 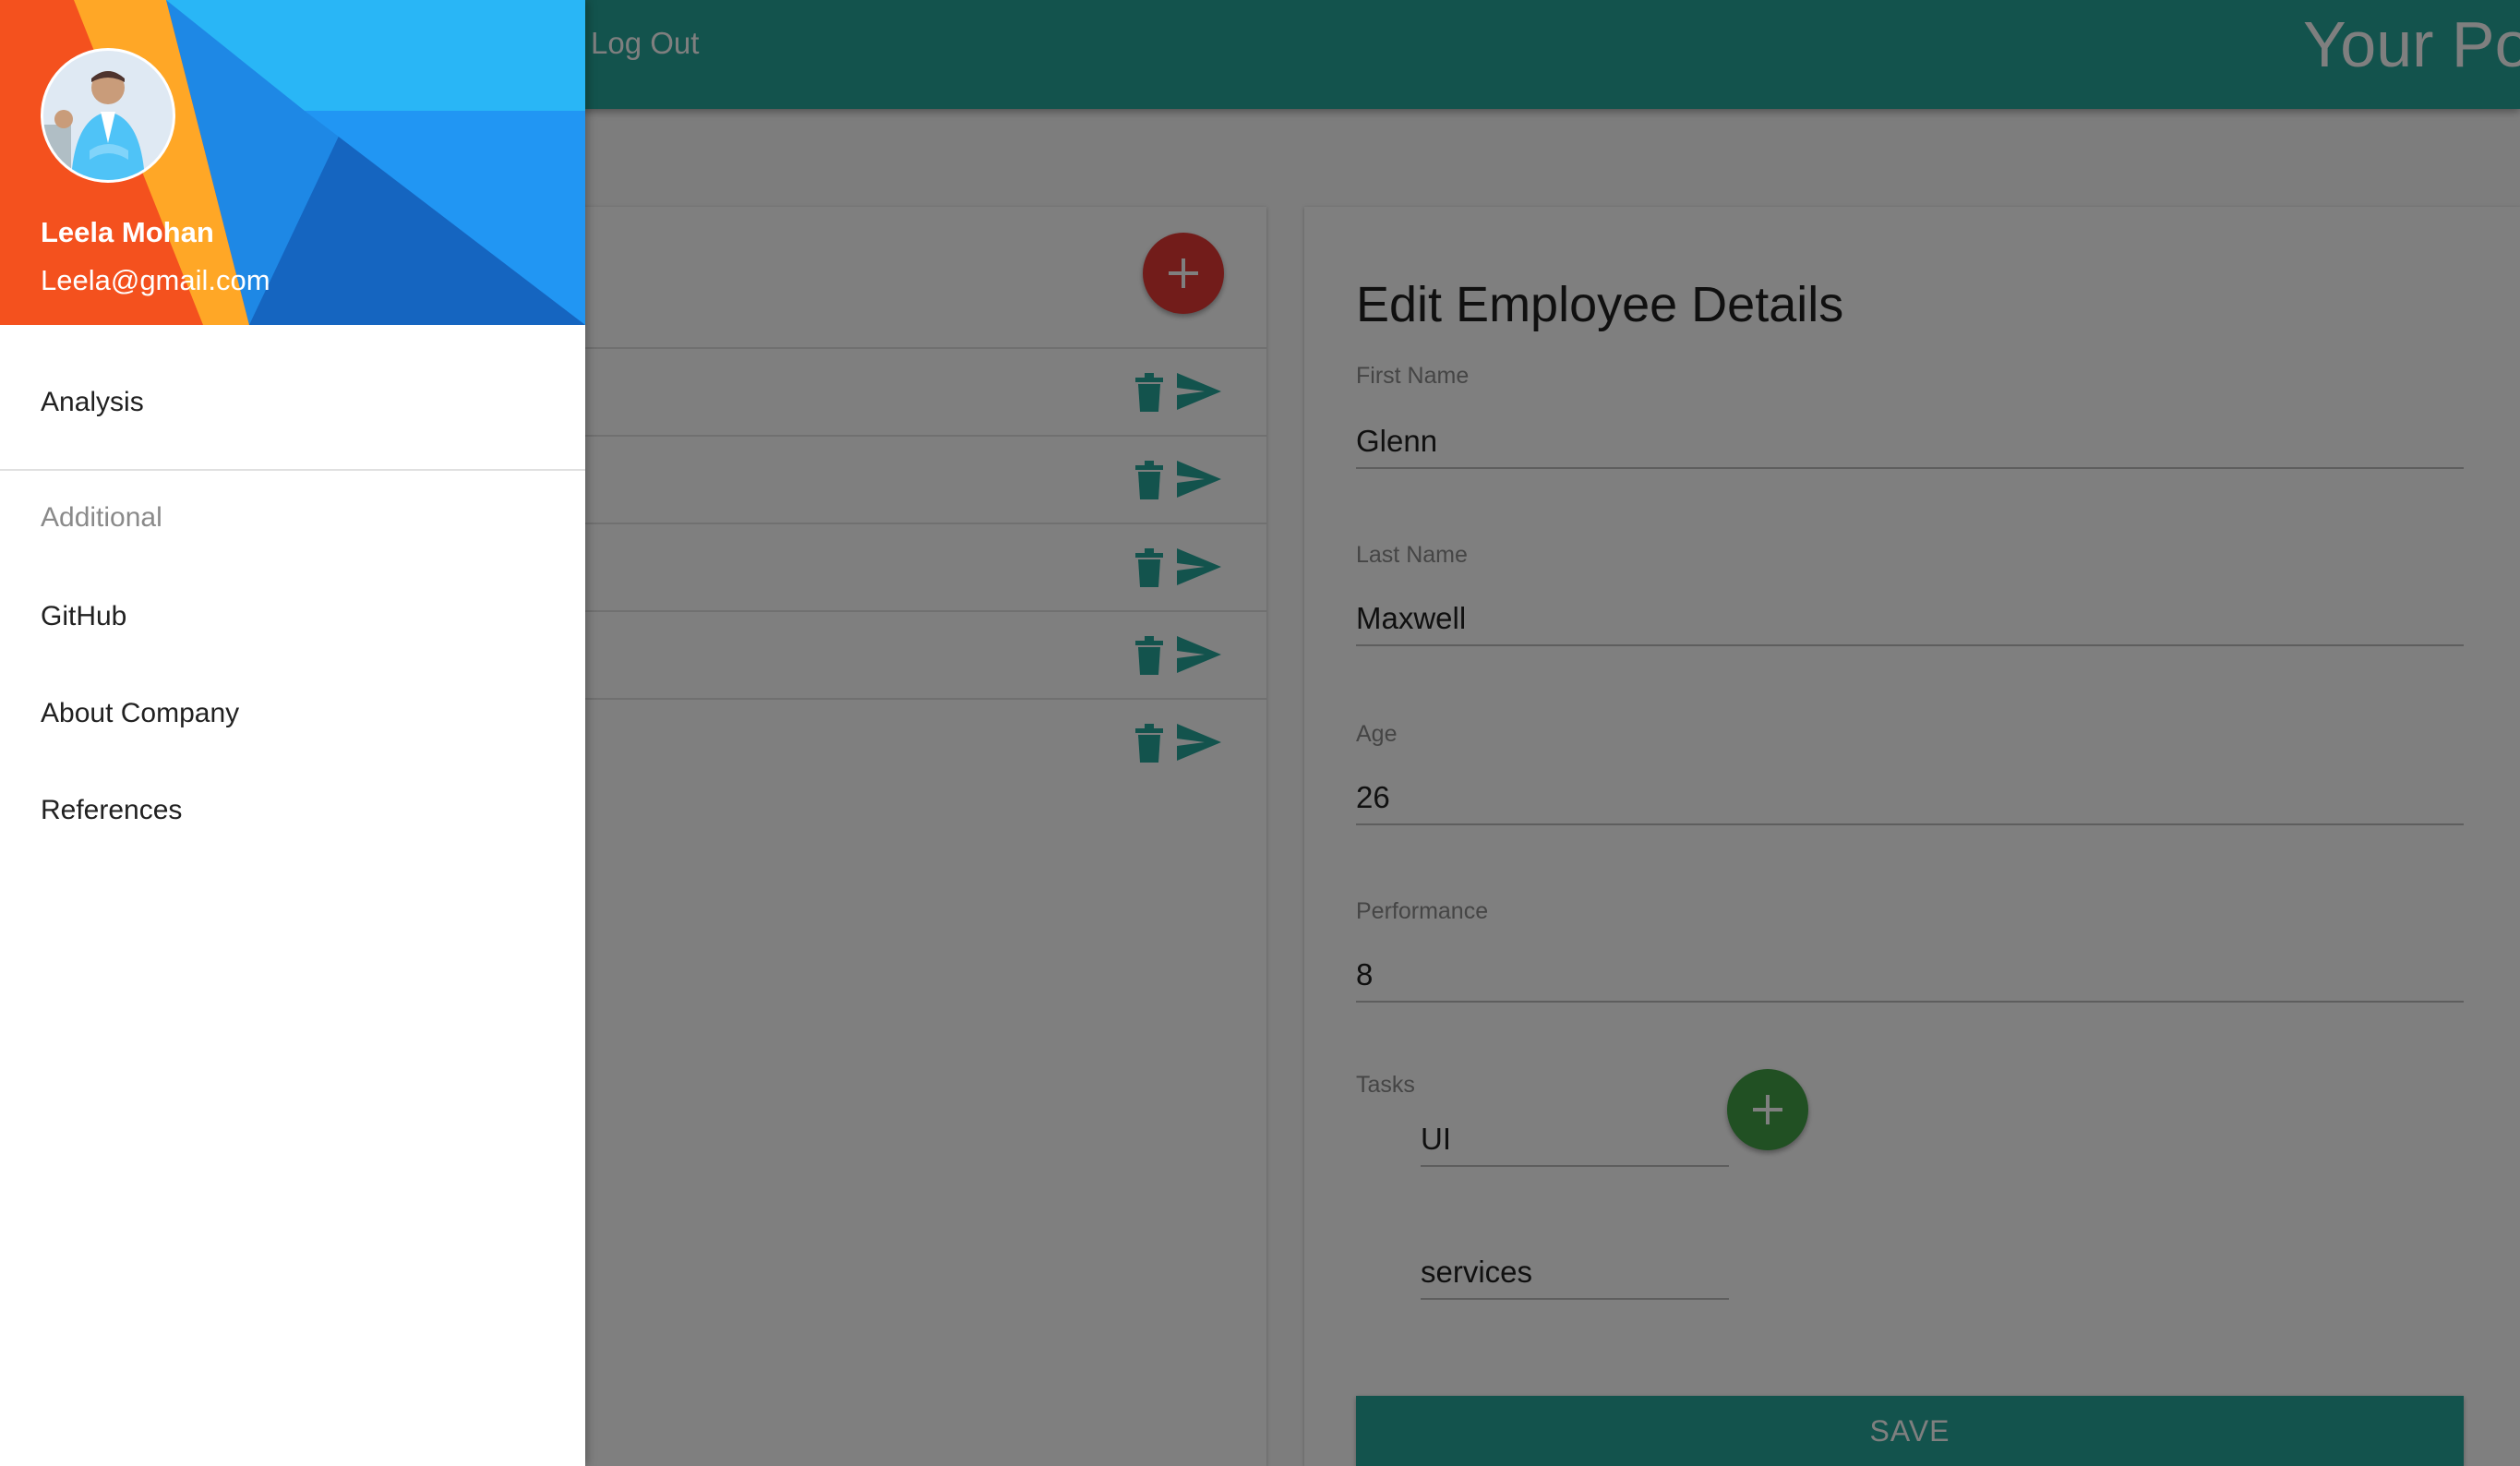 What do you see at coordinates (92, 402) in the screenshot?
I see `nav-item-analysis: Analysis` at bounding box center [92, 402].